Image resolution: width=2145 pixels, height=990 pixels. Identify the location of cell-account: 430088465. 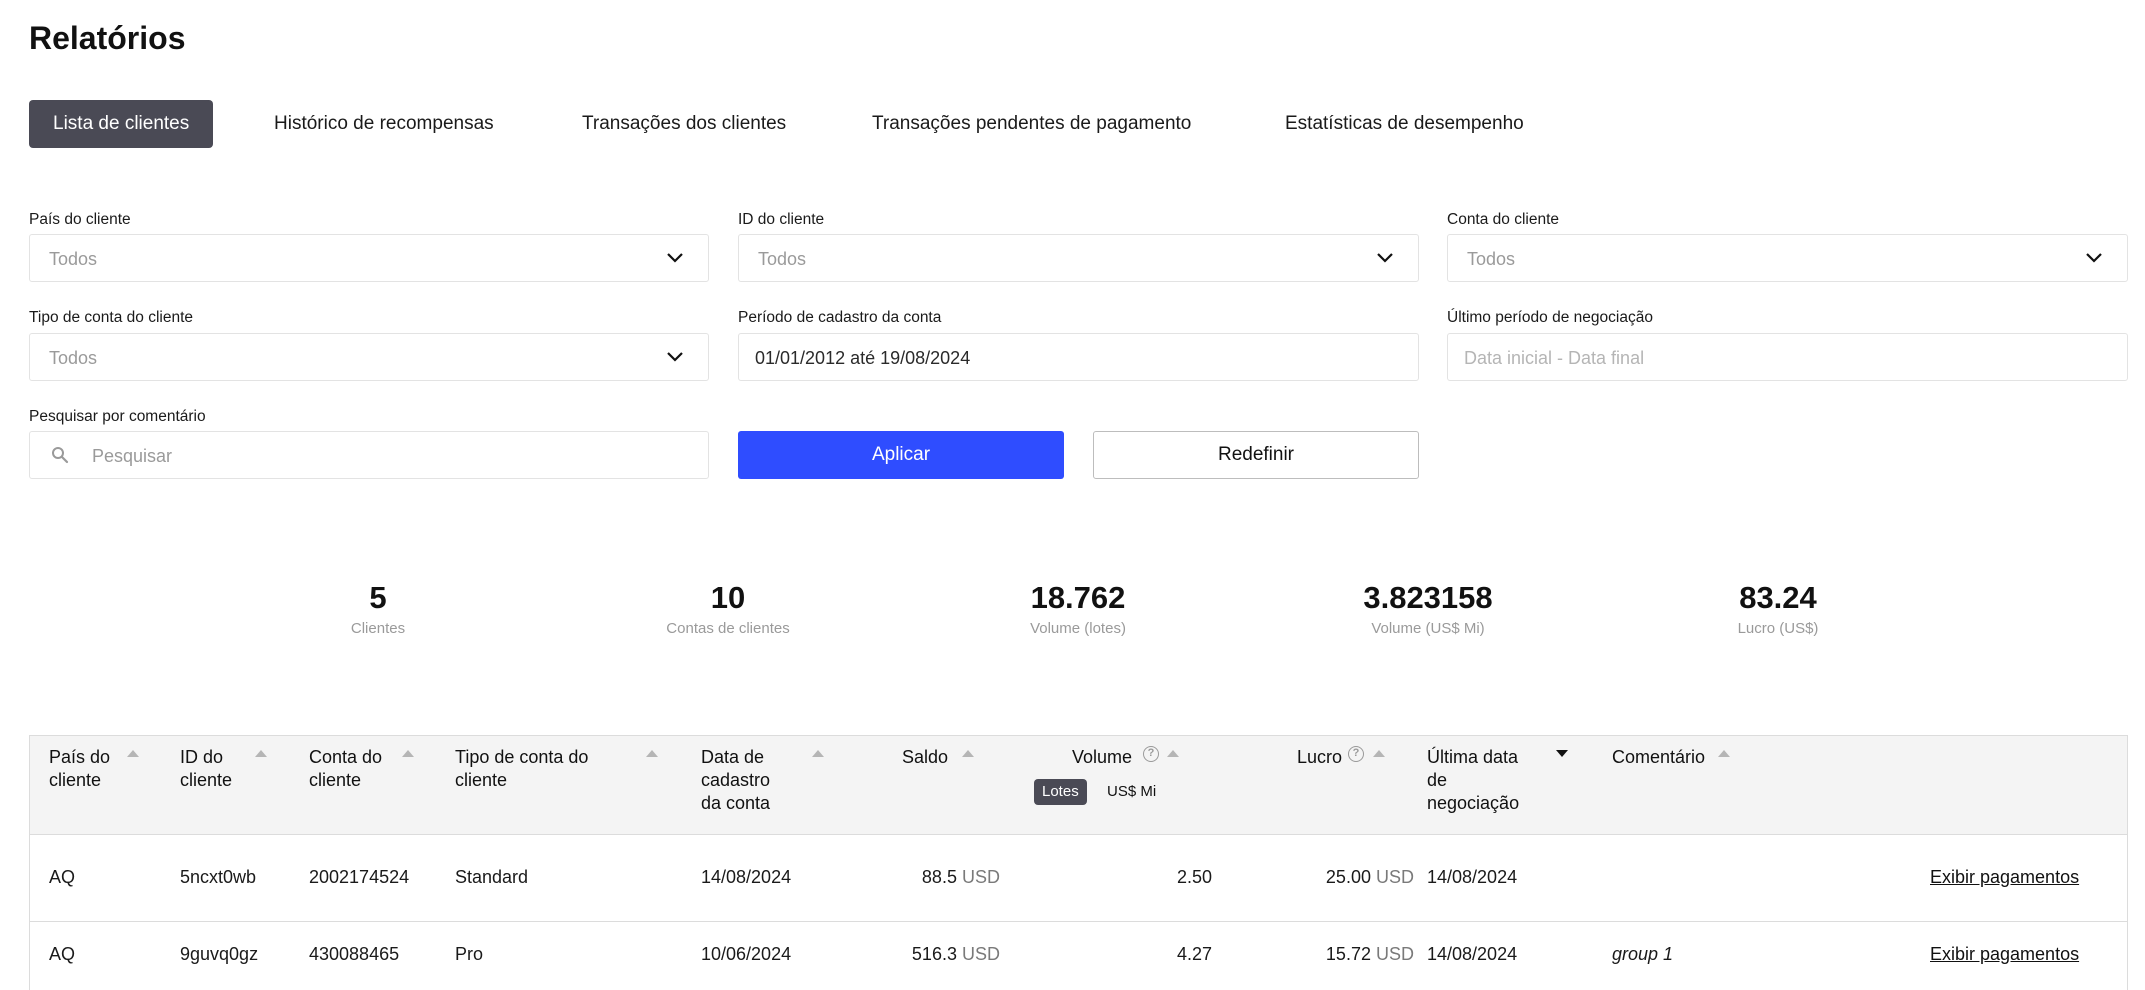
(354, 954).